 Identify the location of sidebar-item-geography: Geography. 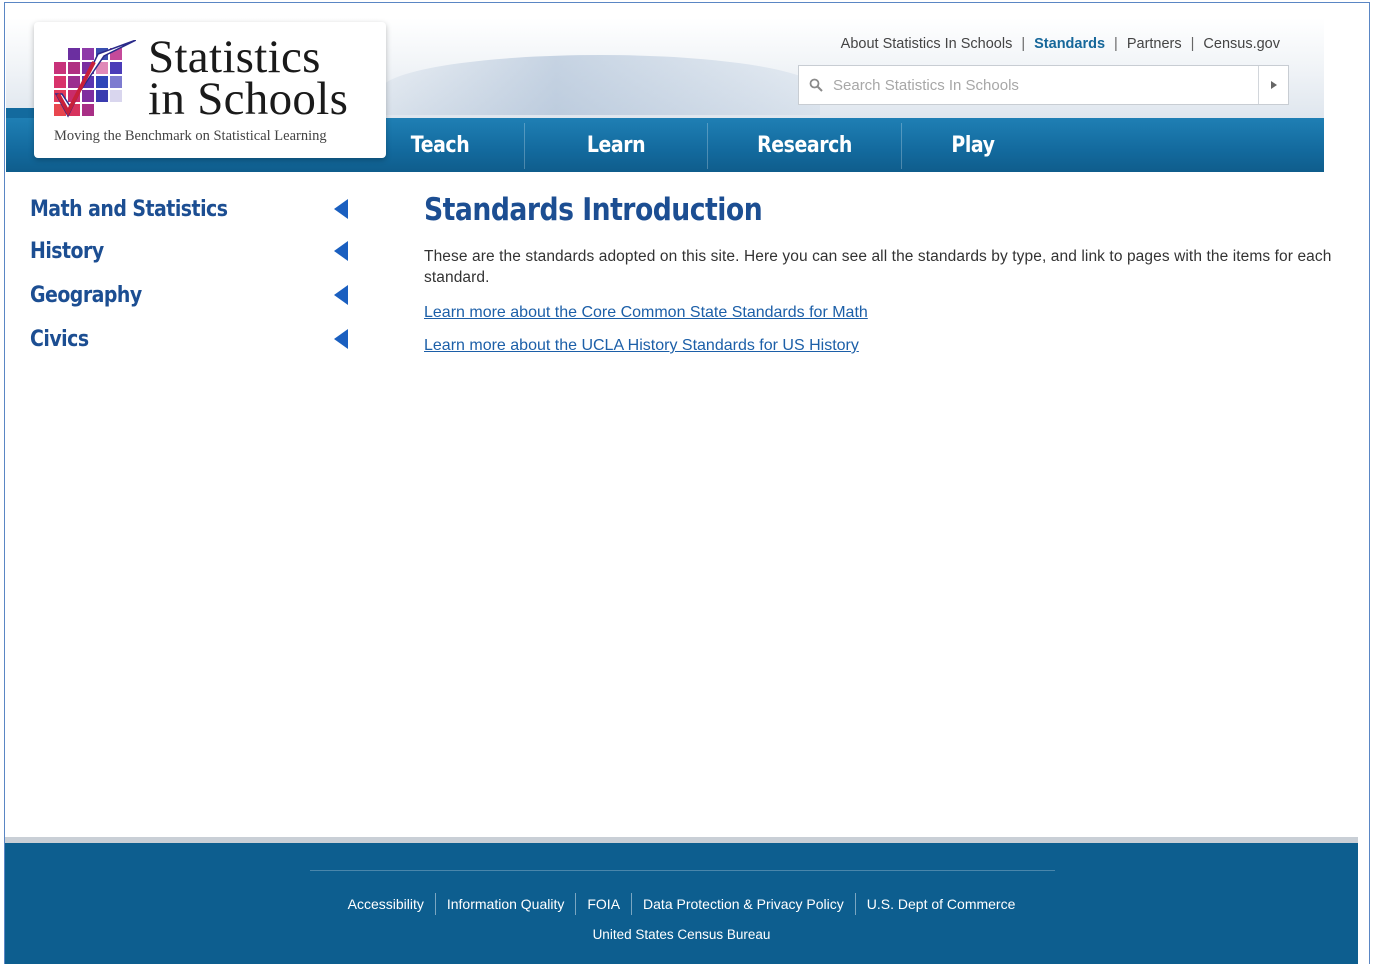
(195, 295).